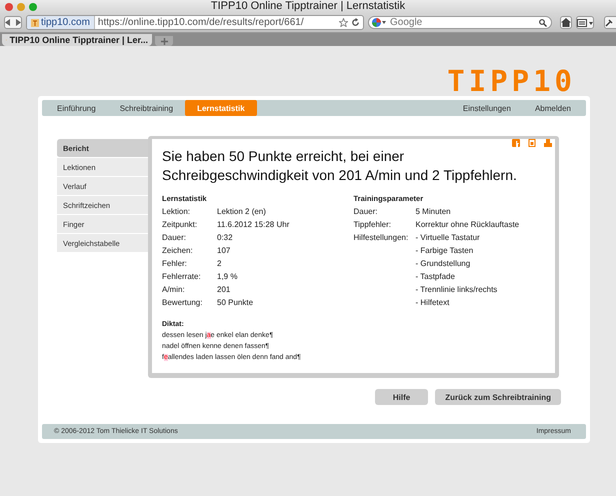 The width and height of the screenshot is (616, 496). What do you see at coordinates (13, 22) in the screenshot?
I see `back-forward-button` at bounding box center [13, 22].